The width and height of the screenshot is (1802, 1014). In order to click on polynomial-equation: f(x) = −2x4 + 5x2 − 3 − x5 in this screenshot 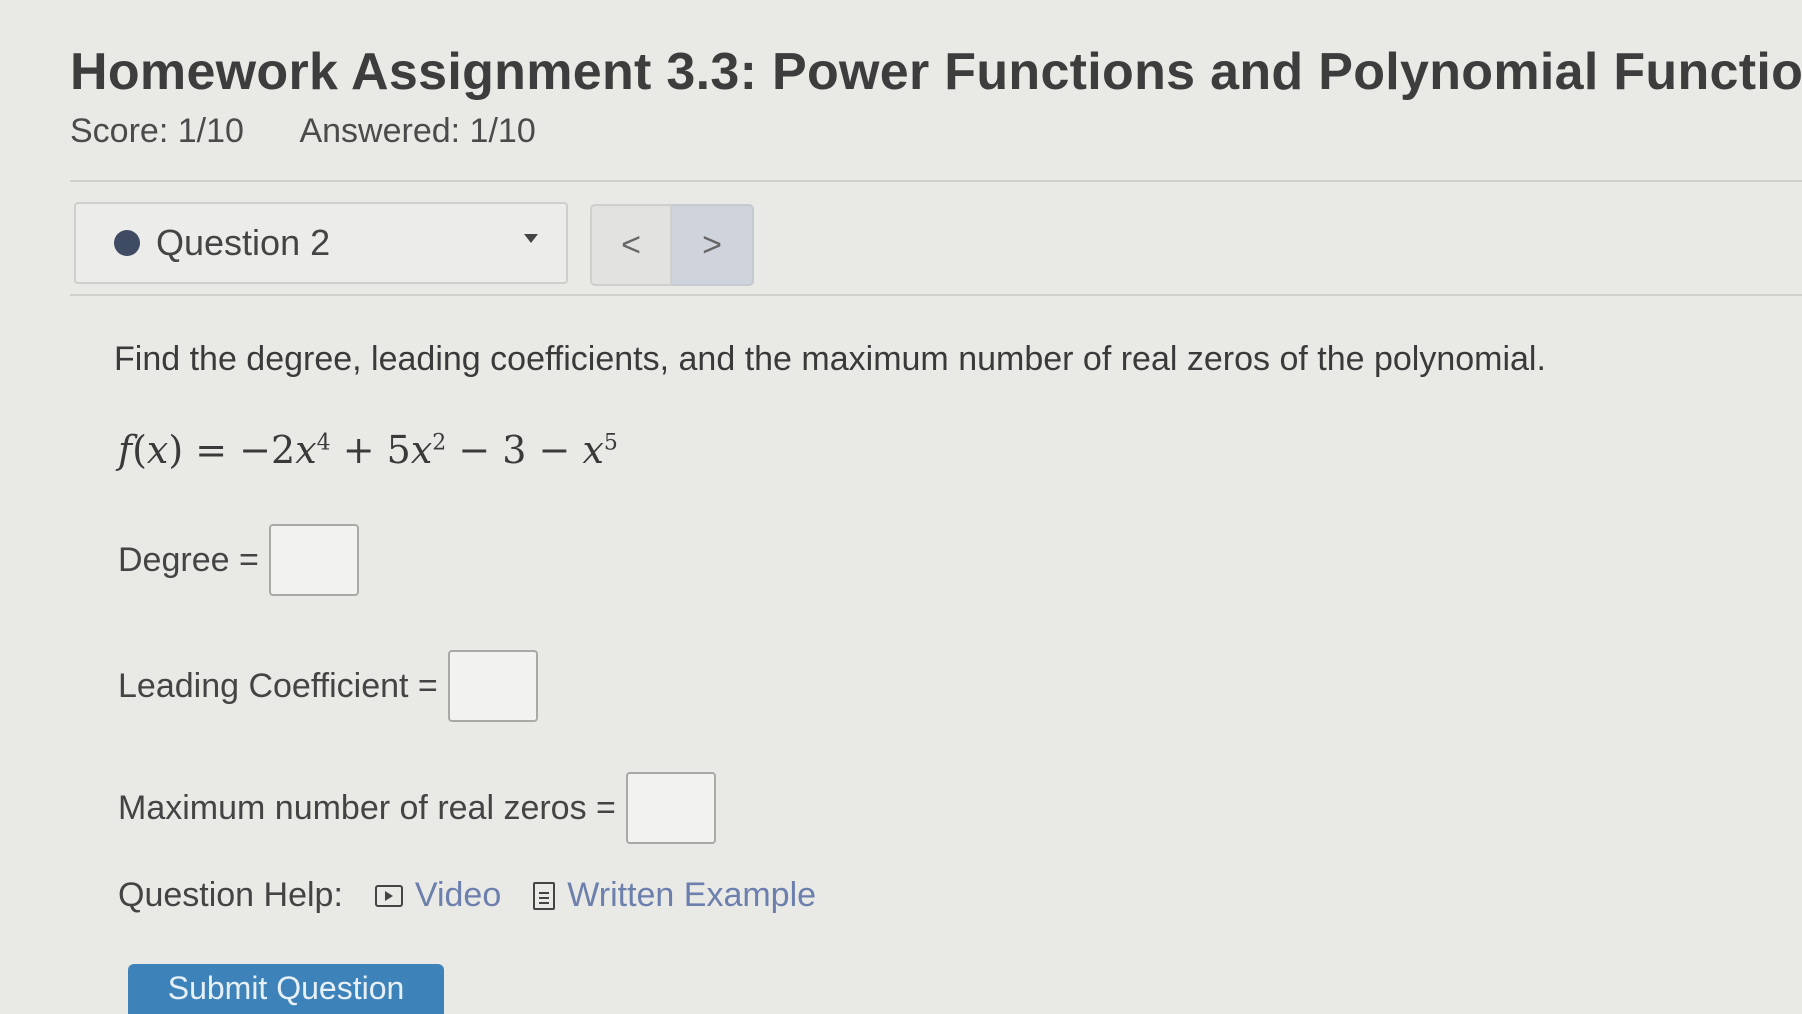, I will do `click(368, 450)`.